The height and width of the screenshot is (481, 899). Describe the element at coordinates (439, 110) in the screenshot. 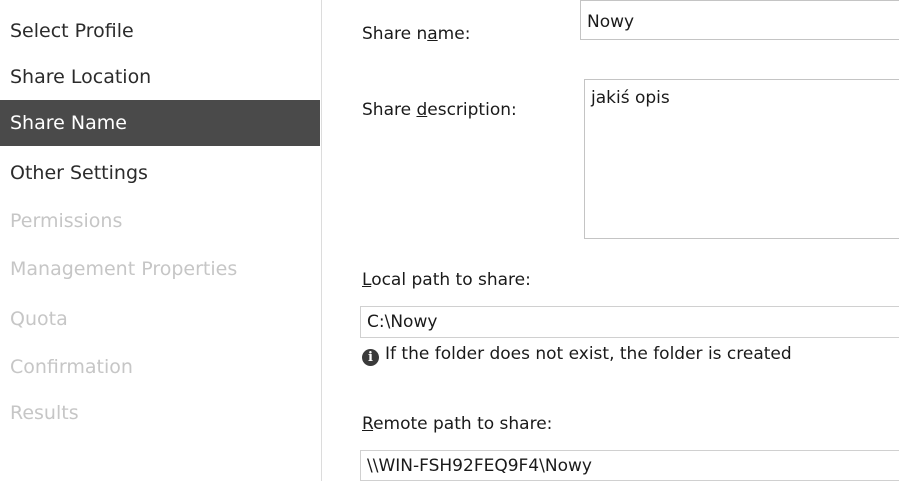

I see `share-description-label: Share description:` at that location.